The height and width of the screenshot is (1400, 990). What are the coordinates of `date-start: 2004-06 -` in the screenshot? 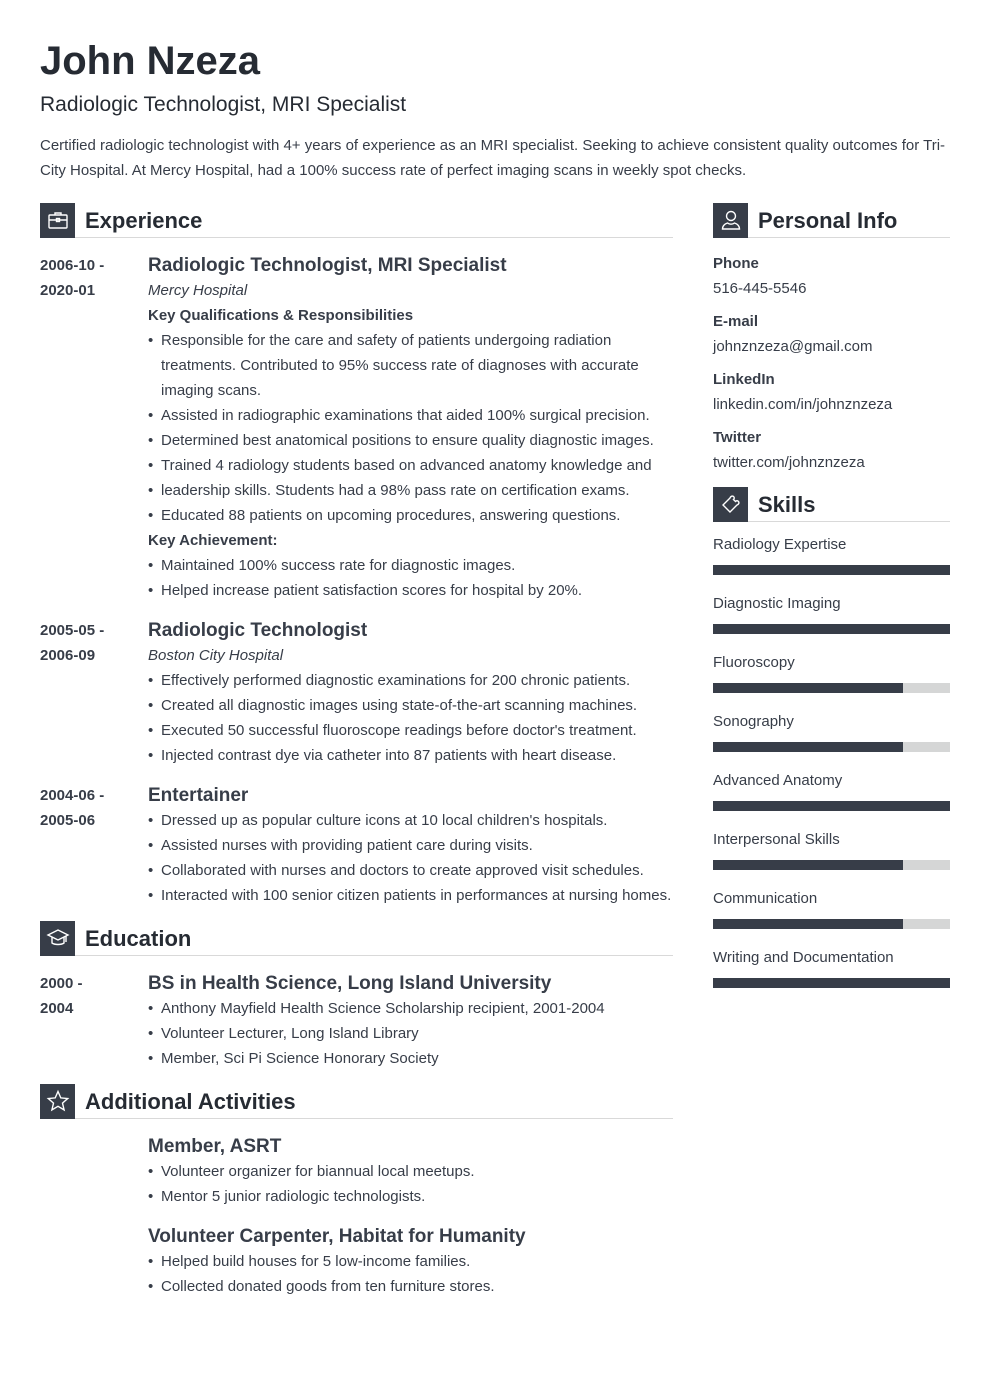 It's located at (72, 795).